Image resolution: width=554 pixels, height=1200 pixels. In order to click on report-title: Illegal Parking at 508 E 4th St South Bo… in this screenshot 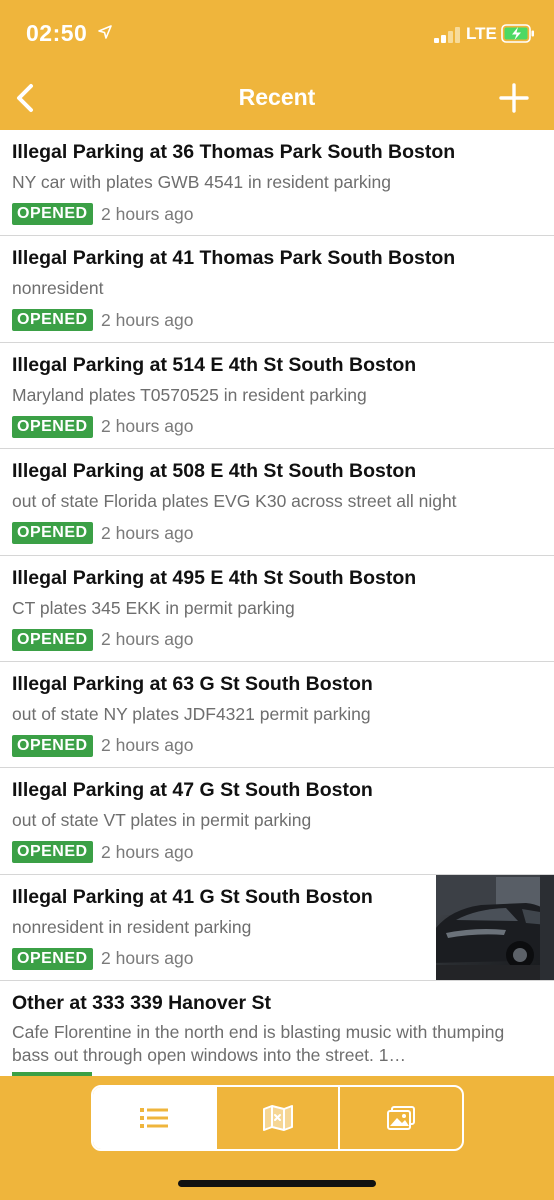, I will do `click(214, 471)`.